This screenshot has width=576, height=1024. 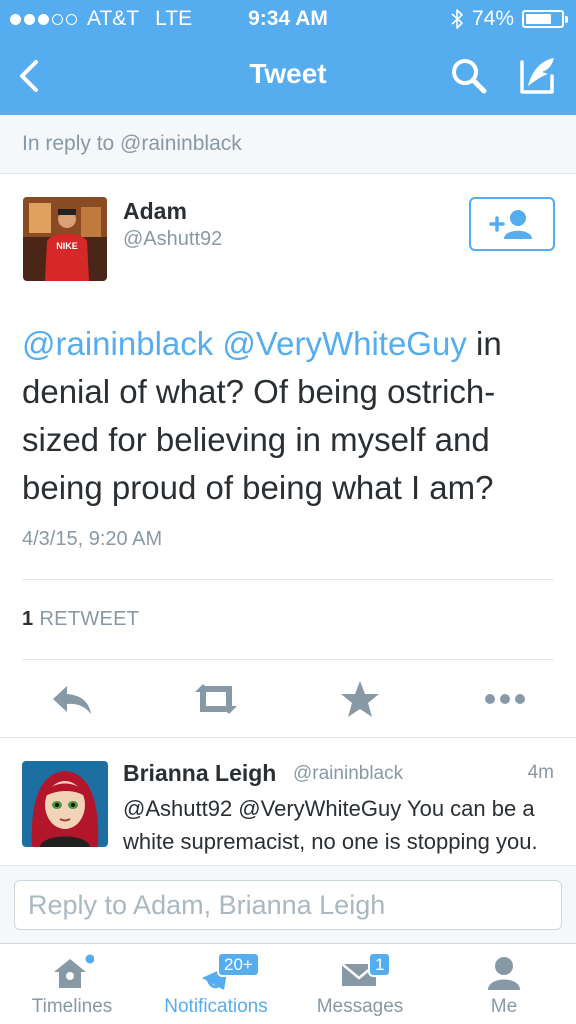 I want to click on nav-bar: Tweet, so click(x=288, y=76).